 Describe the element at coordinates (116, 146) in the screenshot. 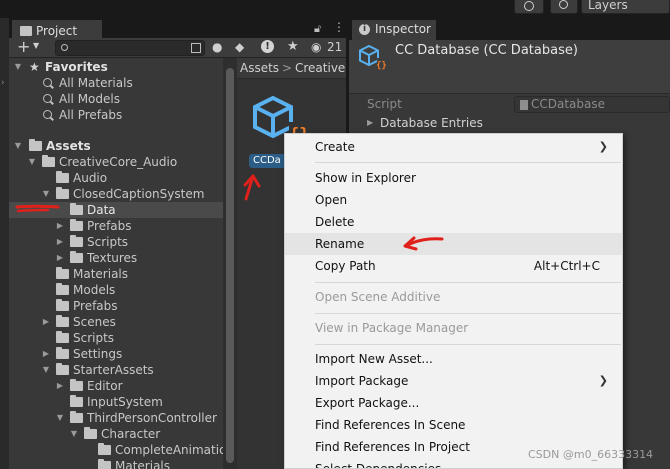

I see `tree-item-assets: ▼ Assets` at that location.